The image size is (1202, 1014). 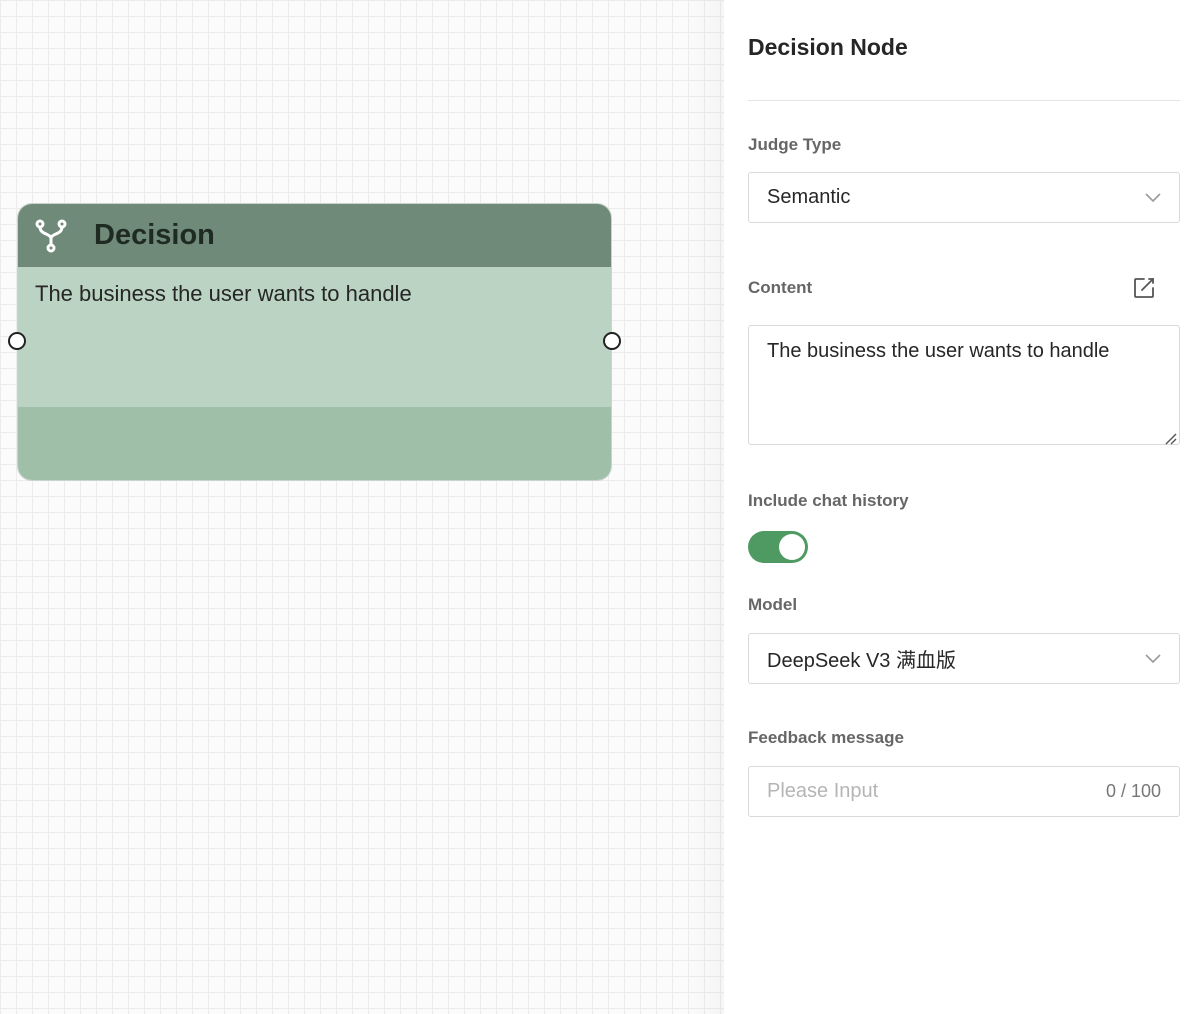 I want to click on feedback-input, so click(x=917, y=791).